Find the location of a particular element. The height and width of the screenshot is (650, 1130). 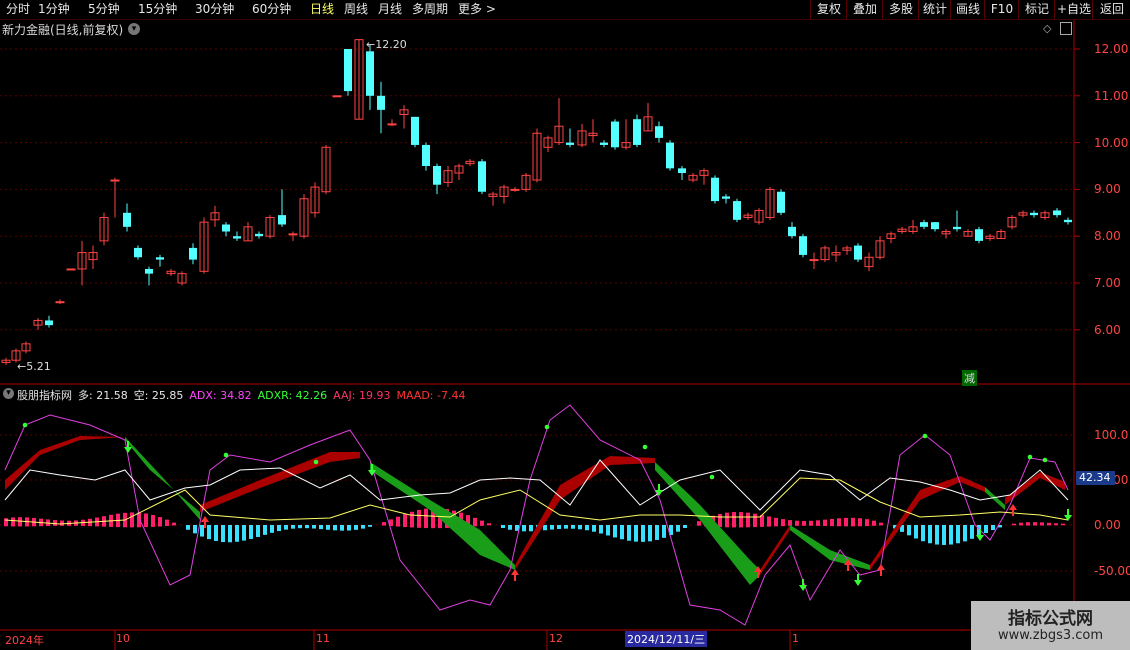

price-tick-label: 8.00 is located at coordinates (1107, 236).